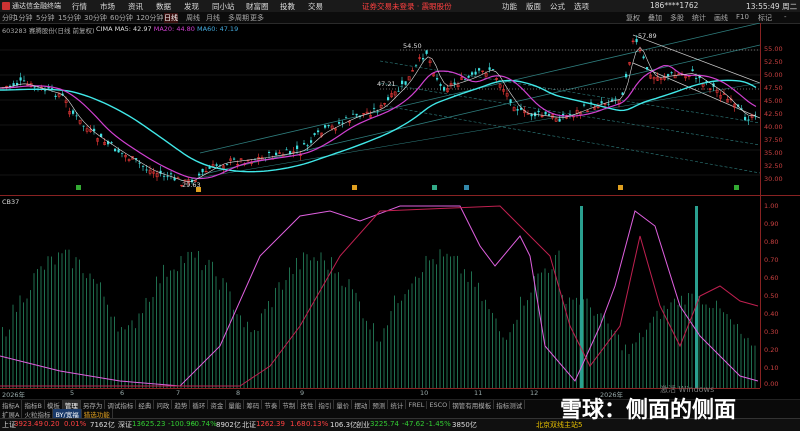 Image resolution: width=800 pixels, height=431 pixels. Describe the element at coordinates (674, 5) in the screenshot. I see `account-label: 186****1762` at that location.